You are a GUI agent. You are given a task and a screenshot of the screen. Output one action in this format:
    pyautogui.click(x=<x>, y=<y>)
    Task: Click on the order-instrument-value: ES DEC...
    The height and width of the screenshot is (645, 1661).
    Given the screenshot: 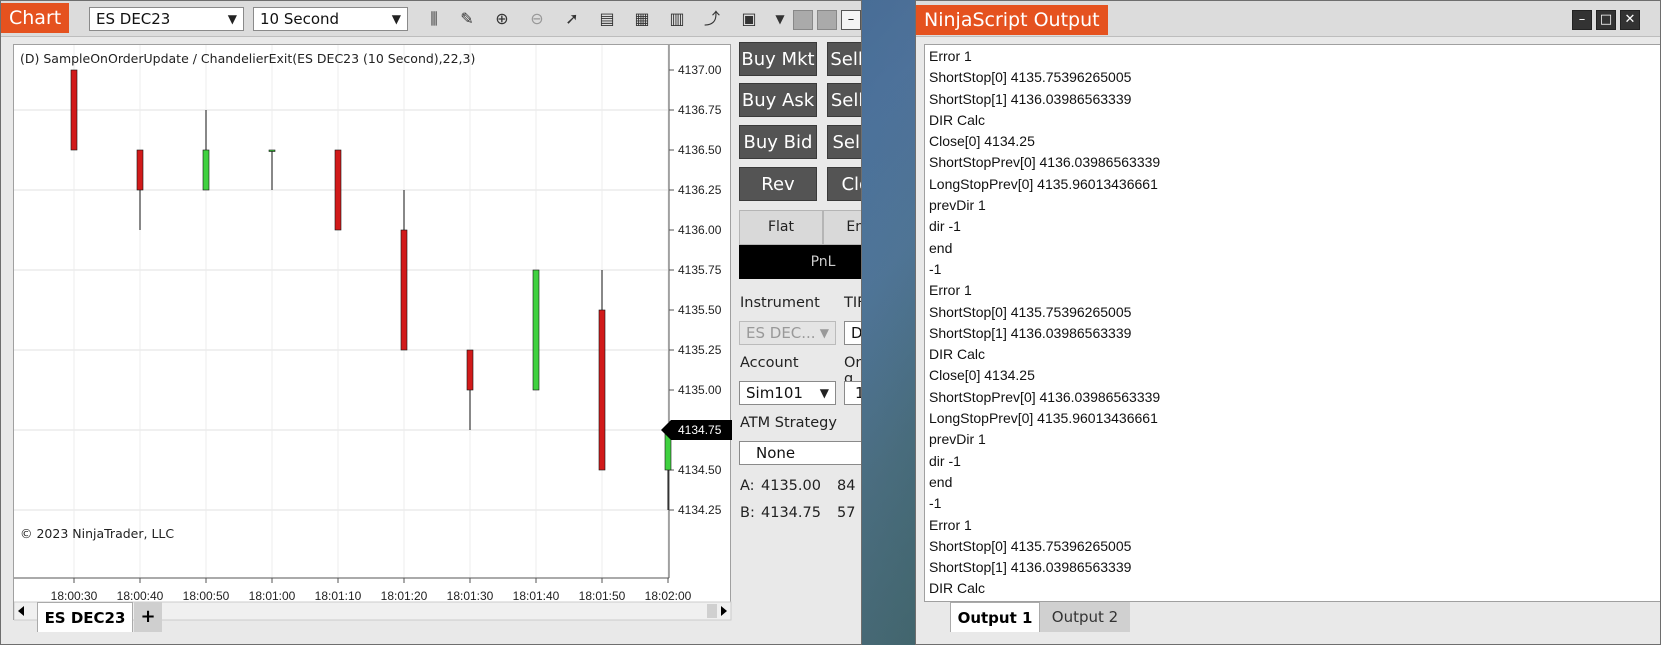 What is the action you would take?
    pyautogui.click(x=781, y=333)
    